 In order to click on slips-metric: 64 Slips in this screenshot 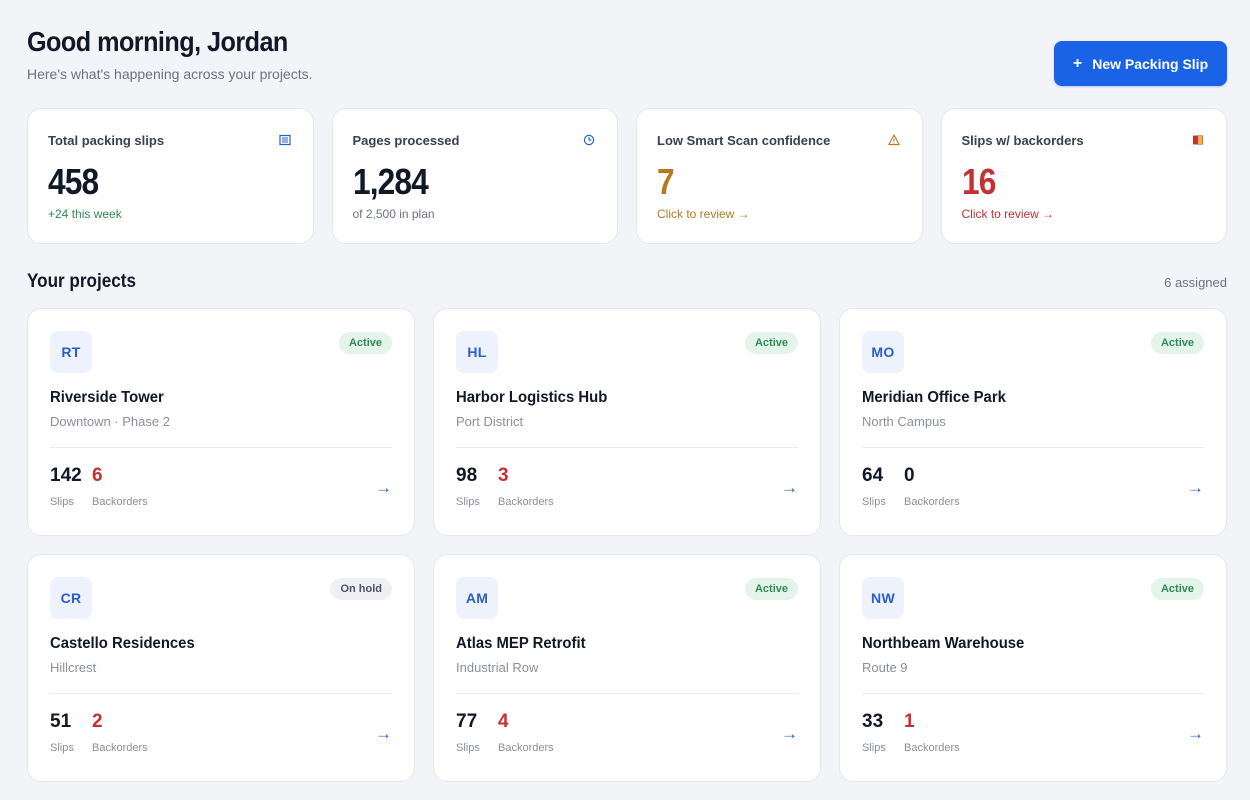, I will do `click(874, 486)`.